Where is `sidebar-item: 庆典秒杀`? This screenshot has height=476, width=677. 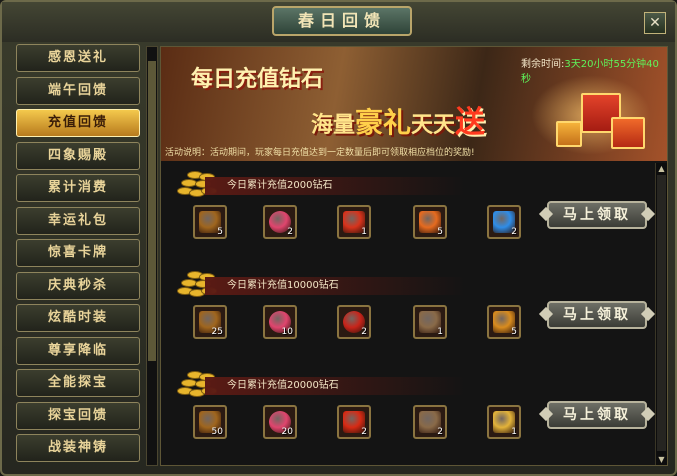 sidebar-item: 庆典秒杀 is located at coordinates (78, 285).